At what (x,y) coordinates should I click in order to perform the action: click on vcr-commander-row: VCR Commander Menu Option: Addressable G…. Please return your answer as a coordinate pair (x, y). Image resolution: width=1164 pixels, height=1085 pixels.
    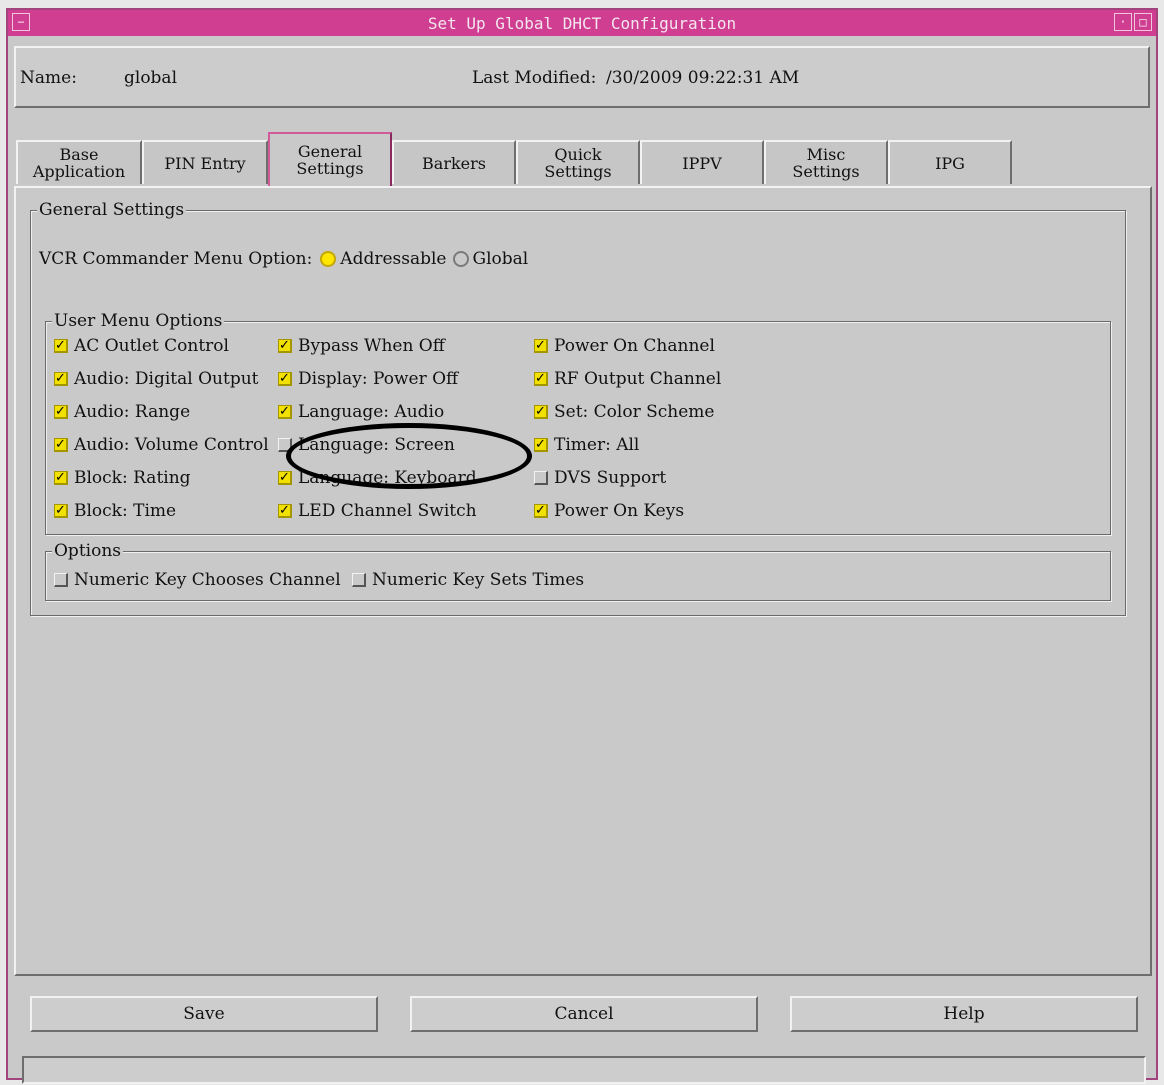
    Looking at the image, I should click on (283, 259).